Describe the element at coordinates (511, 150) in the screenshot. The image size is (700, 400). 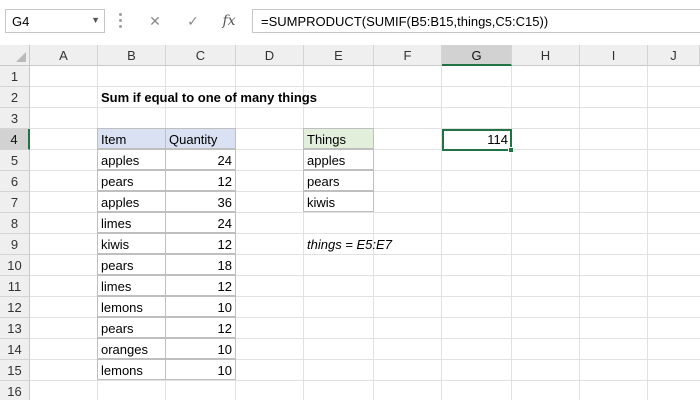
I see `fill-handle` at that location.